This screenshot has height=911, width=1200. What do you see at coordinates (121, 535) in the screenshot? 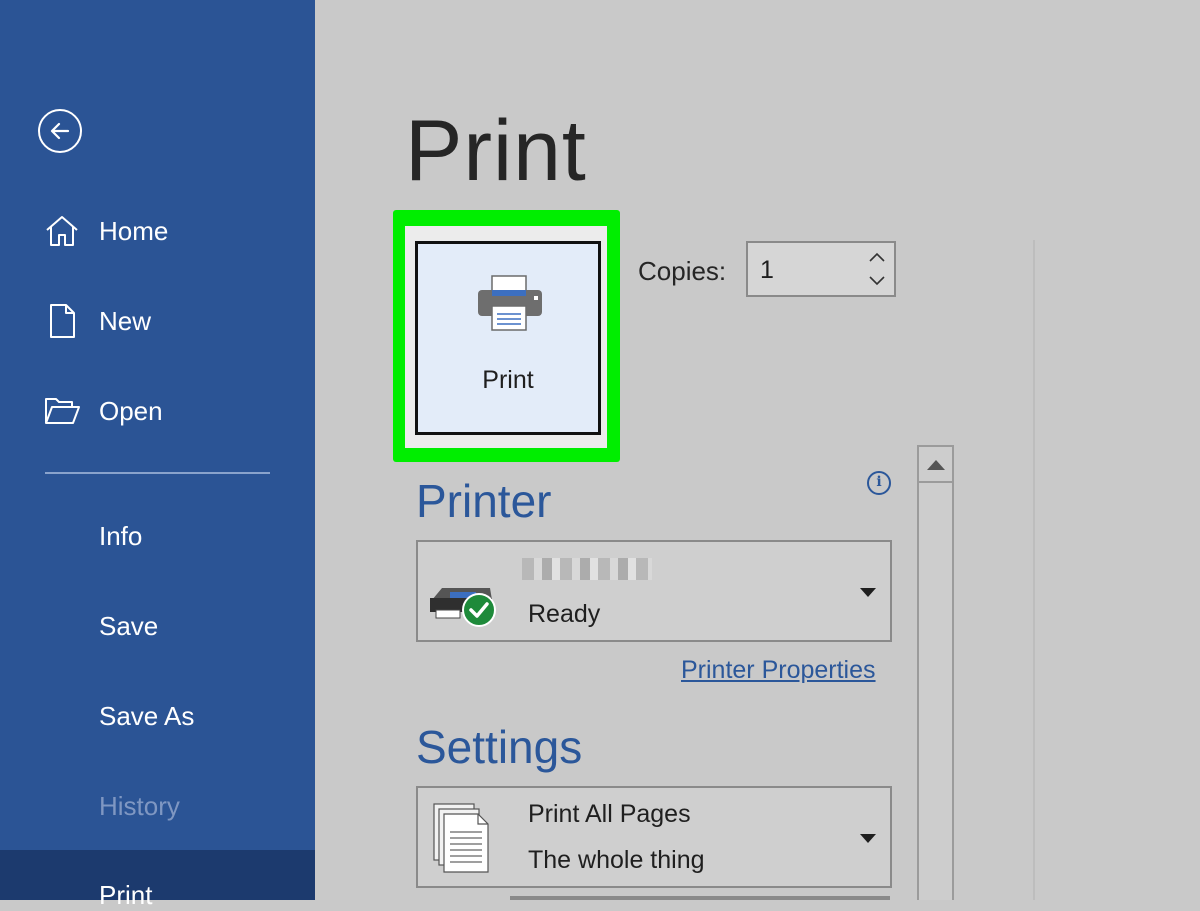
I see `sidebar-item-label: Info` at bounding box center [121, 535].